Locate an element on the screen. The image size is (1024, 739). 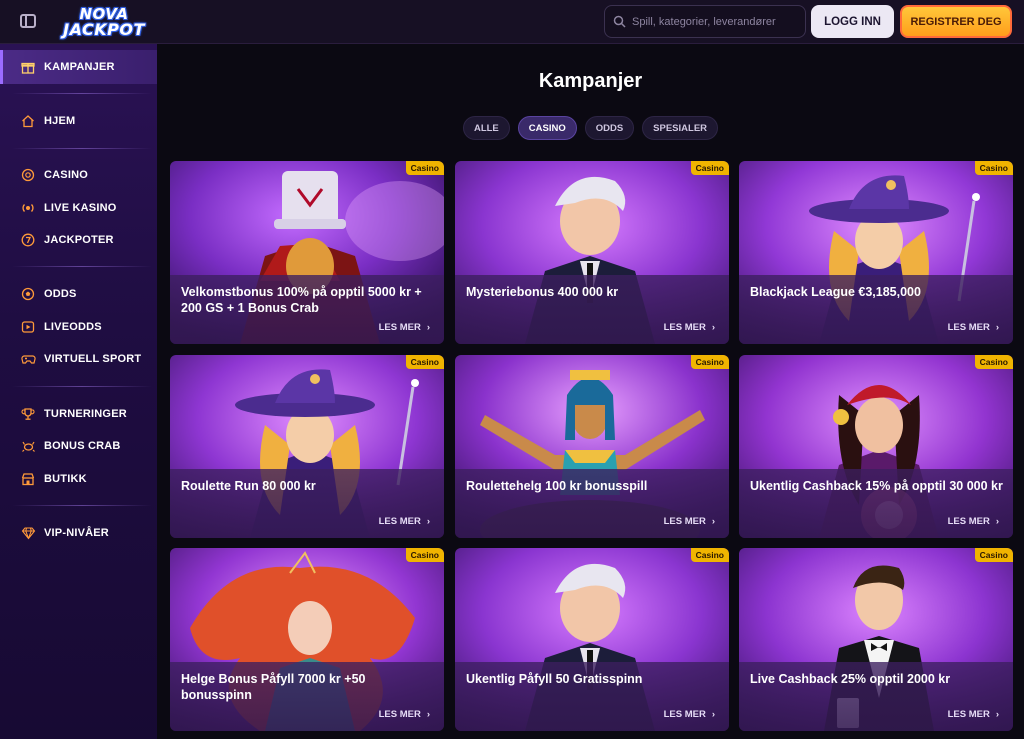
sidebar-item-label: VIP-NIVÅER is located at coordinates (76, 533).